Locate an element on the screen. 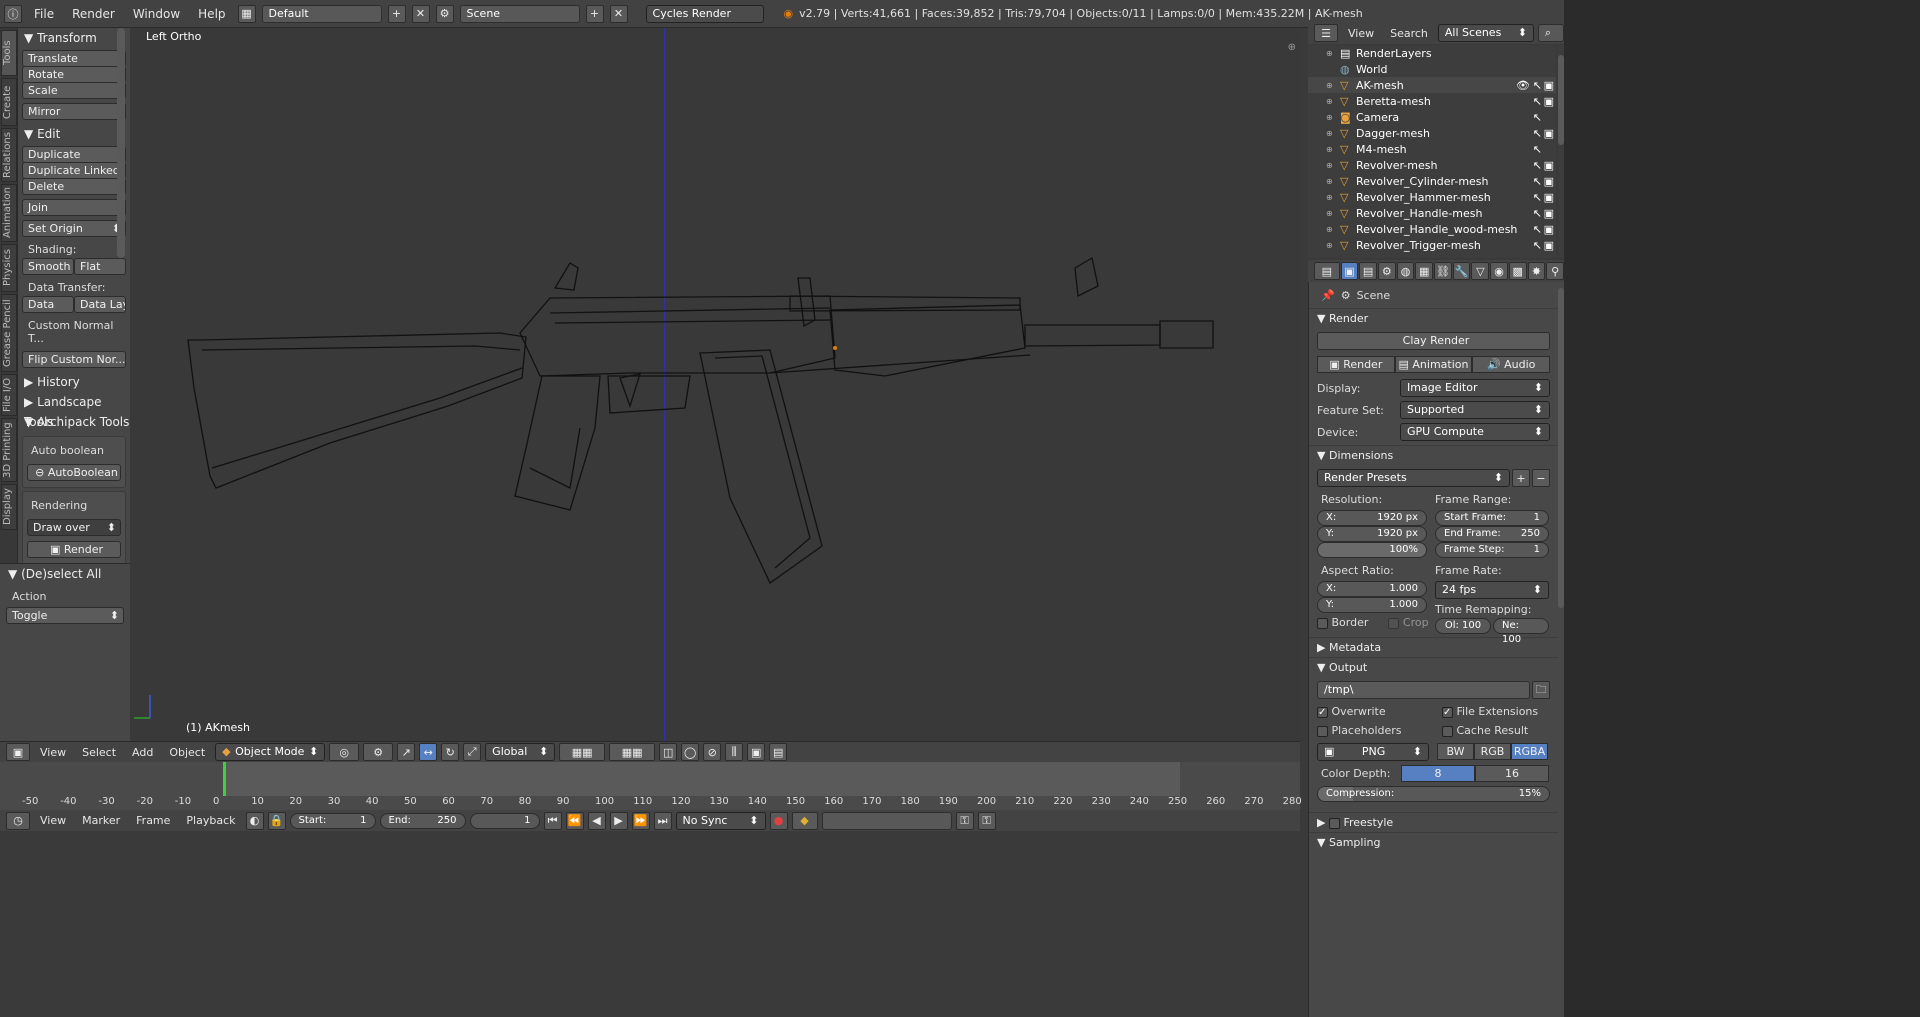 The height and width of the screenshot is (1017, 1920). remove-preset-icon: − is located at coordinates (1541, 478).